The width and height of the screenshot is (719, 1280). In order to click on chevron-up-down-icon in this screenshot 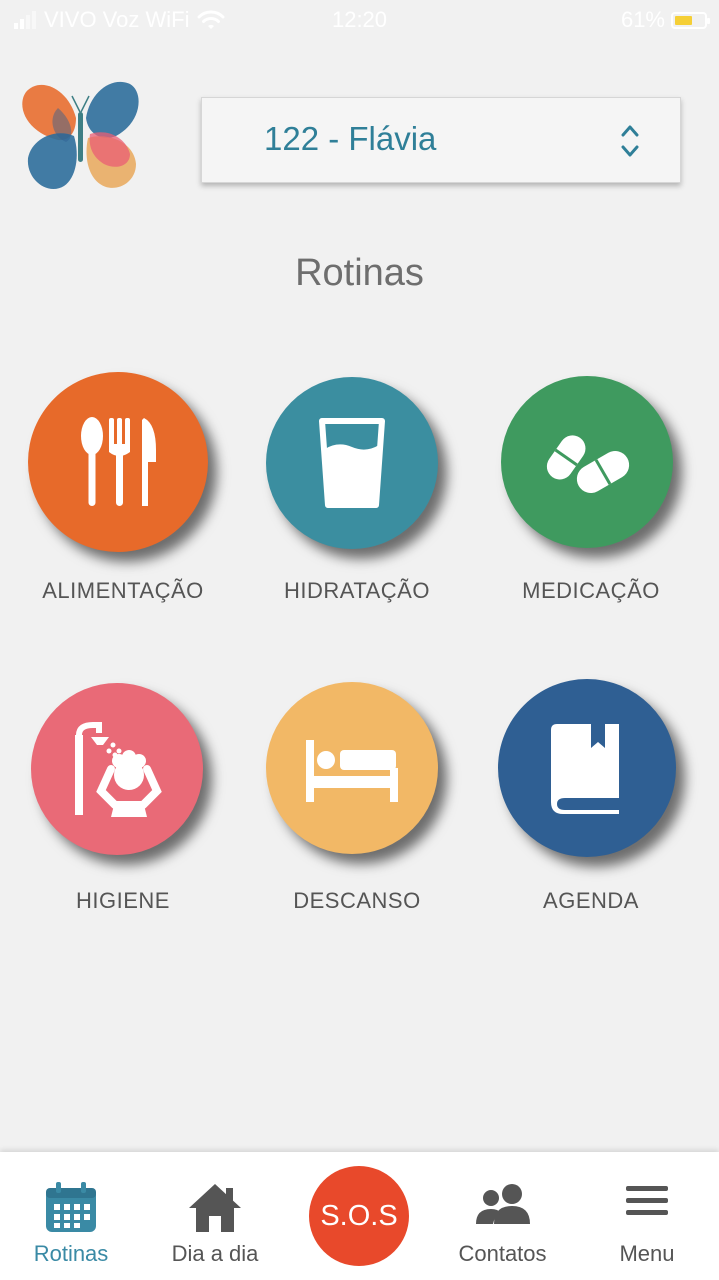, I will do `click(630, 141)`.